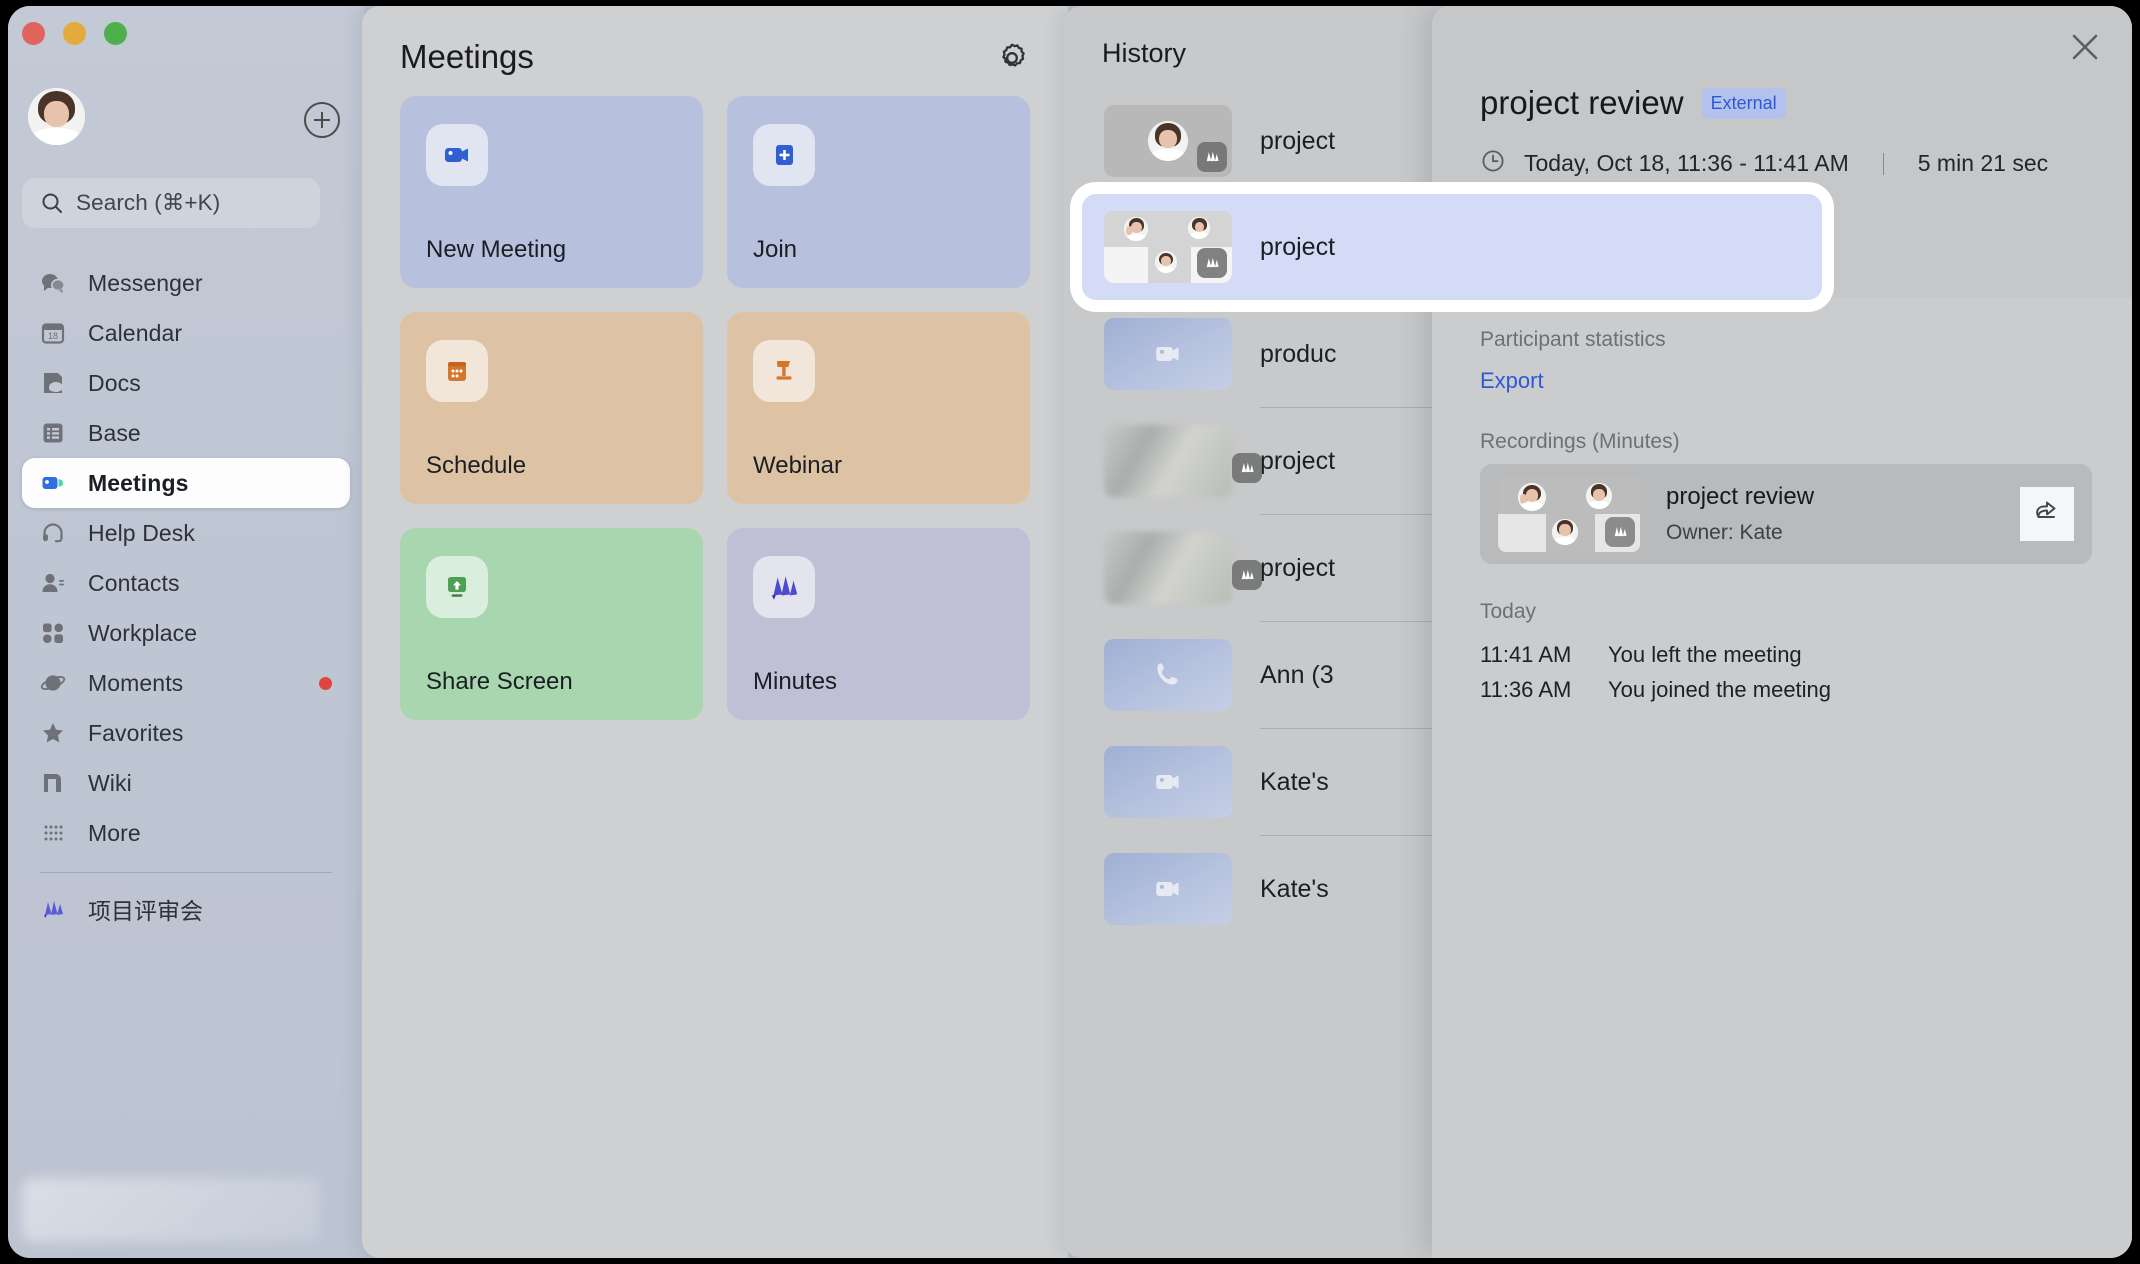  I want to click on card-label: Share Screen, so click(499, 681).